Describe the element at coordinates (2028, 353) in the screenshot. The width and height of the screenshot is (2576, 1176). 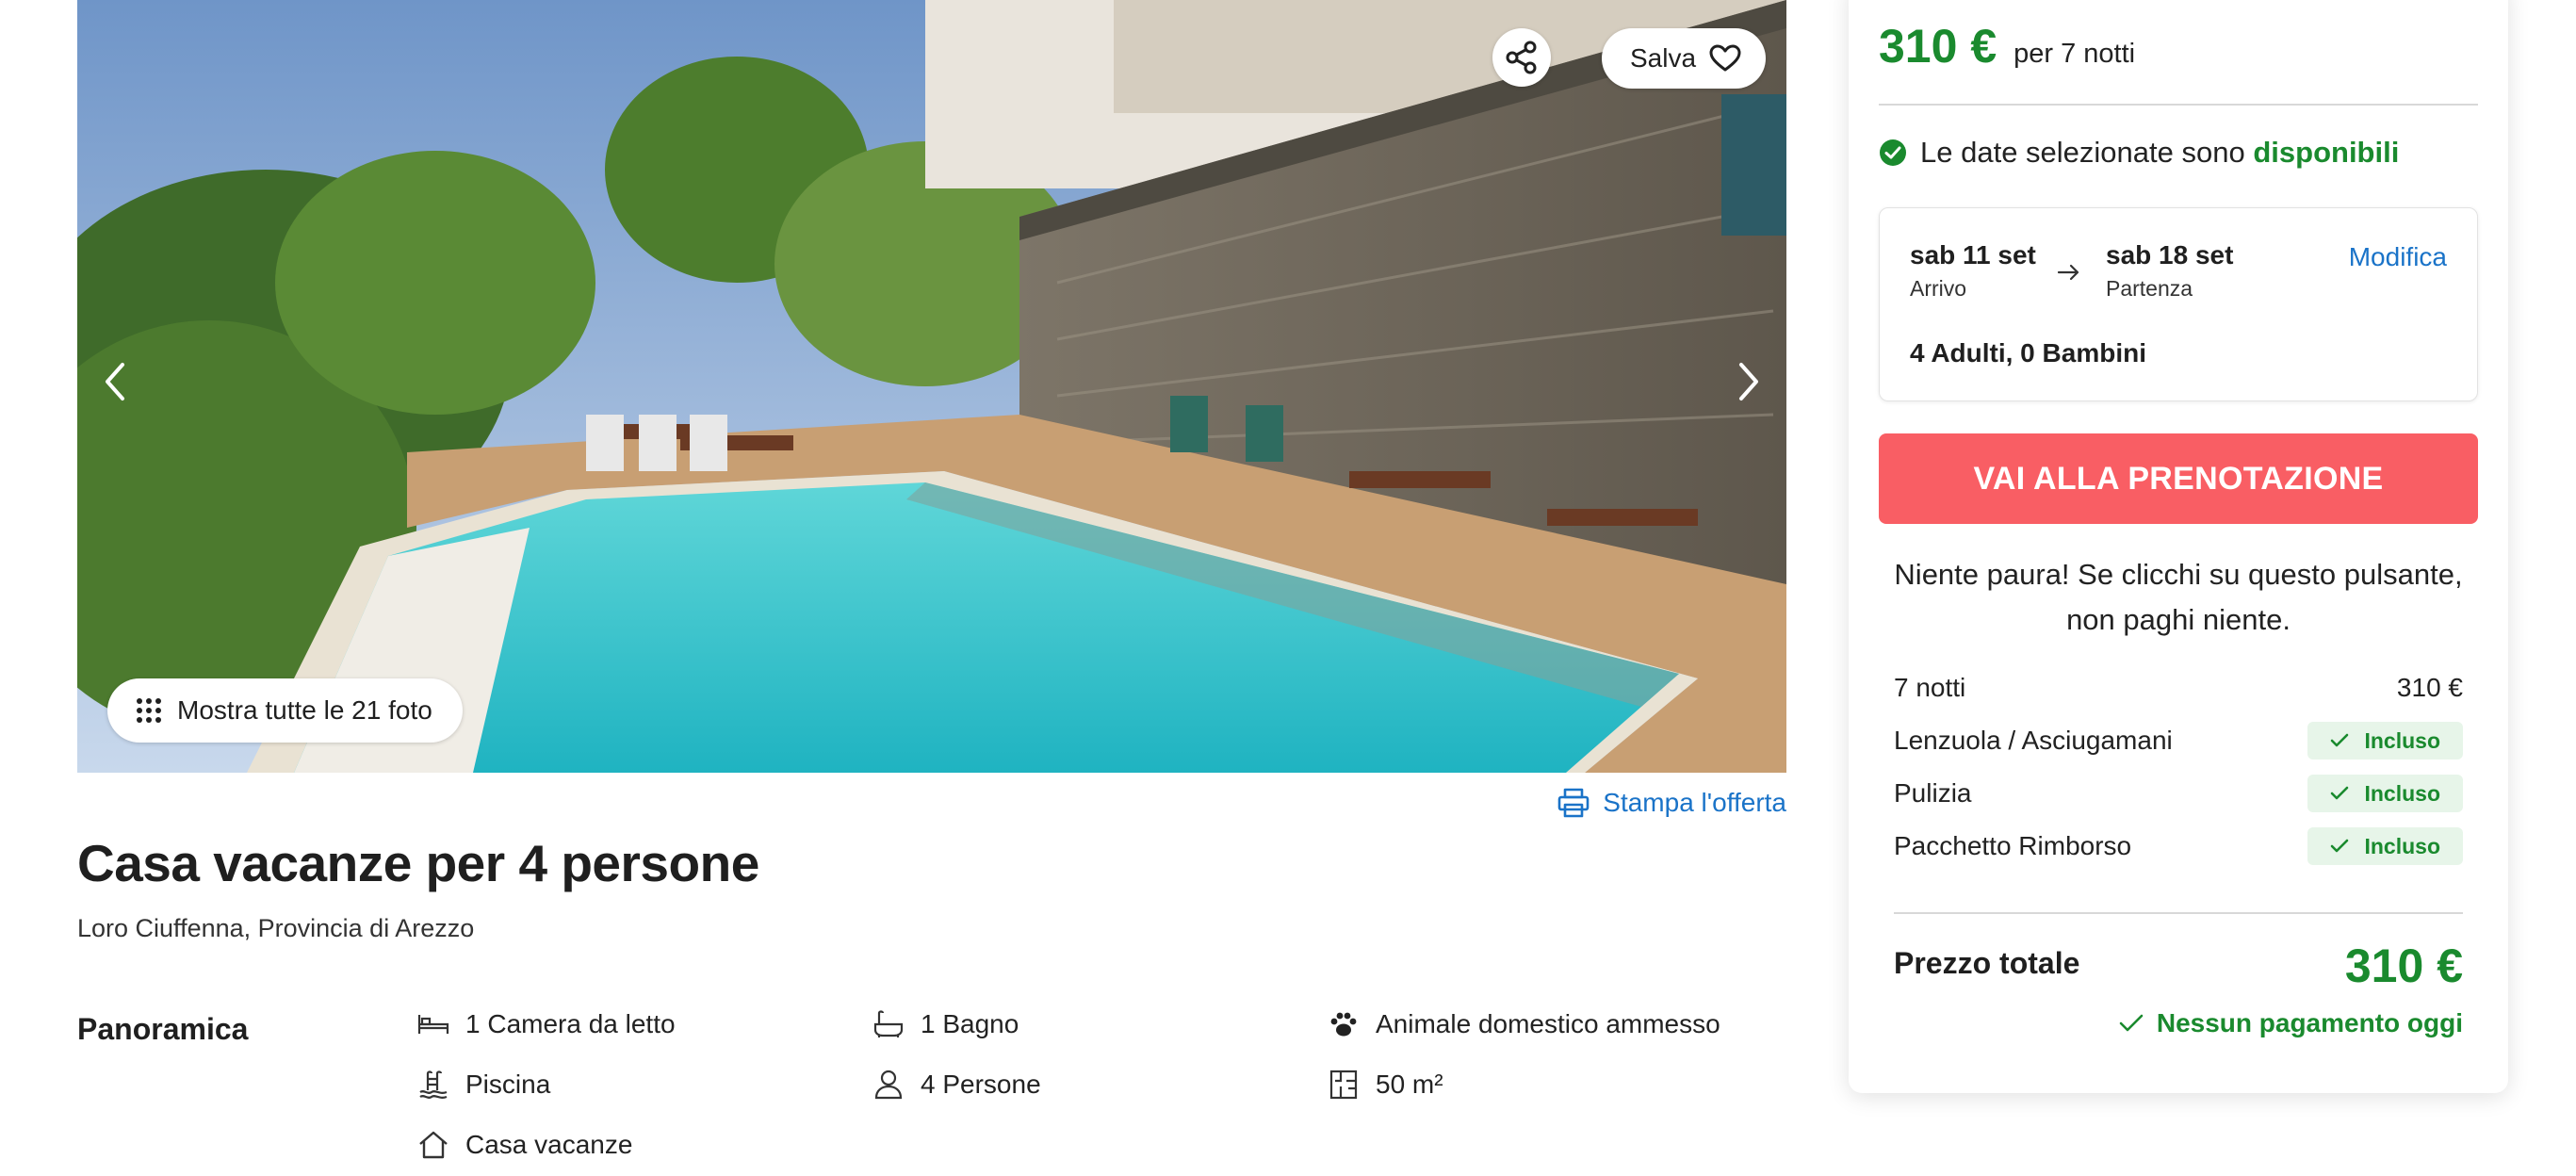
I see `guests-summary: 4 Adulti, 0 Bambini` at that location.